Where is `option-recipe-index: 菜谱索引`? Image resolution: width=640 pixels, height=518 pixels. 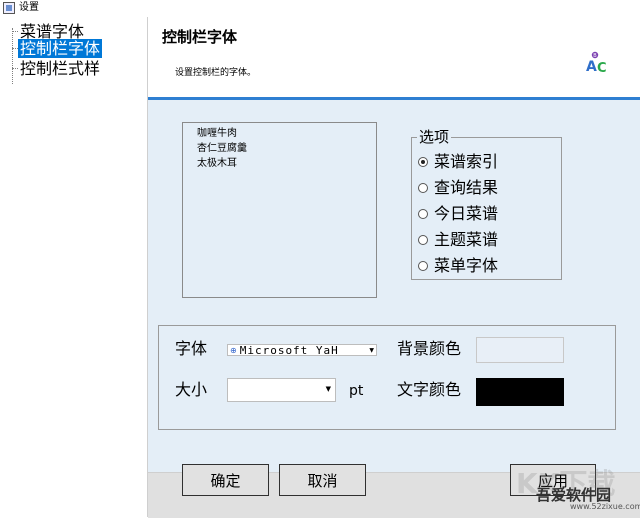 option-recipe-index: 菜谱索引 is located at coordinates (458, 162).